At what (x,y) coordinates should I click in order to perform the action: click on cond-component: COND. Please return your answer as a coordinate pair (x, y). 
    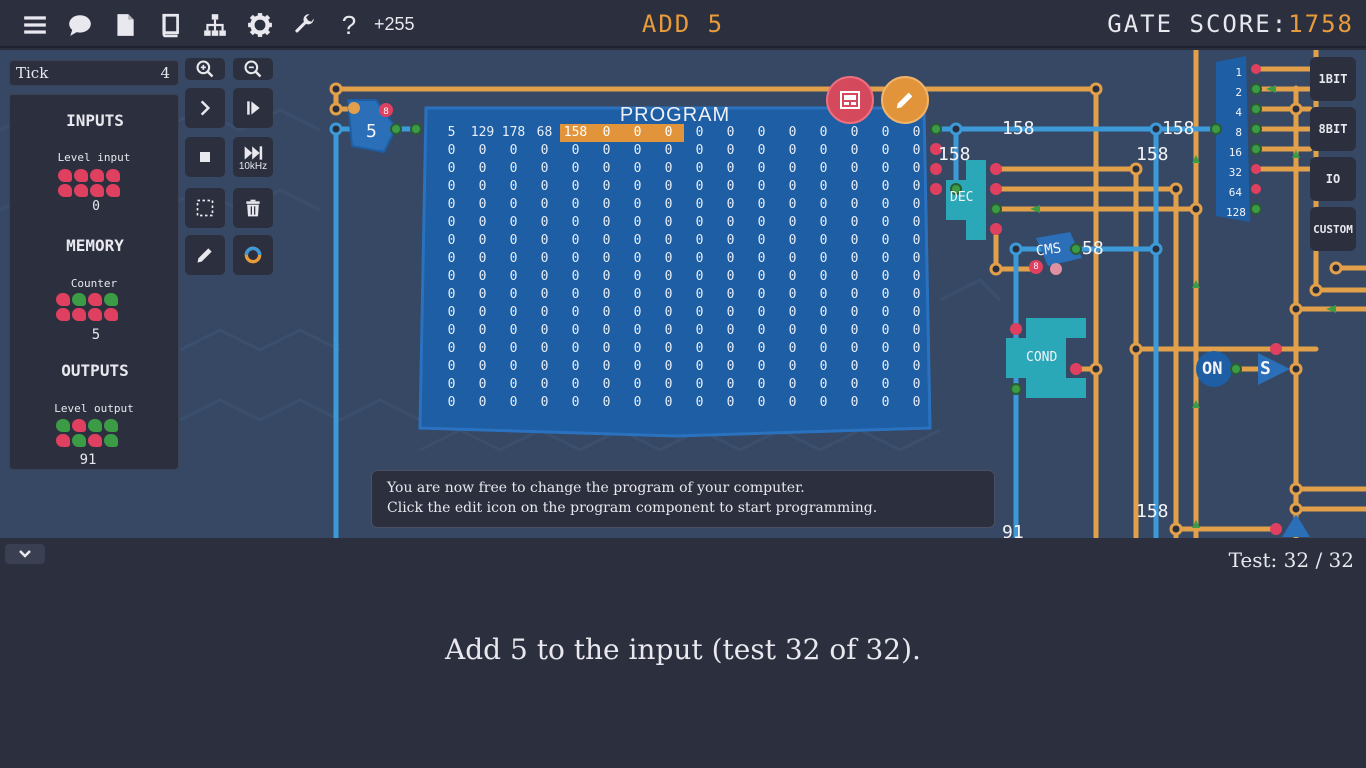
    Looking at the image, I should click on (1041, 357).